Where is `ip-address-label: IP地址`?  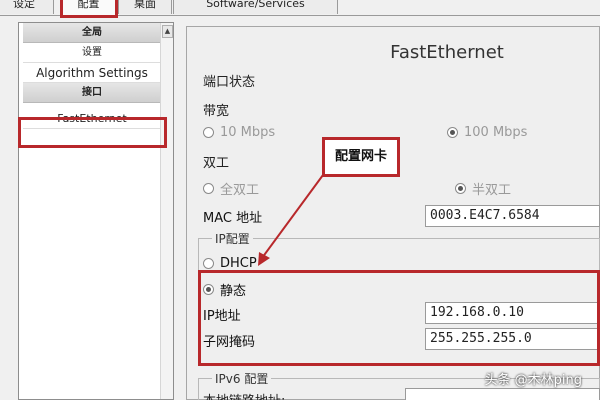 ip-address-label: IP地址 is located at coordinates (222, 316).